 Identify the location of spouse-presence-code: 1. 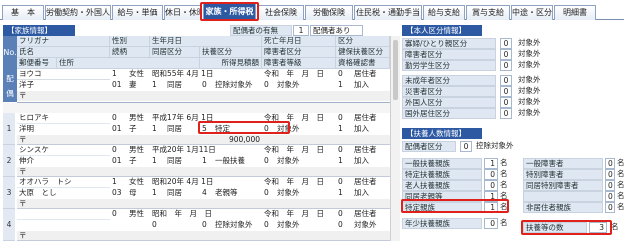
(301, 30).